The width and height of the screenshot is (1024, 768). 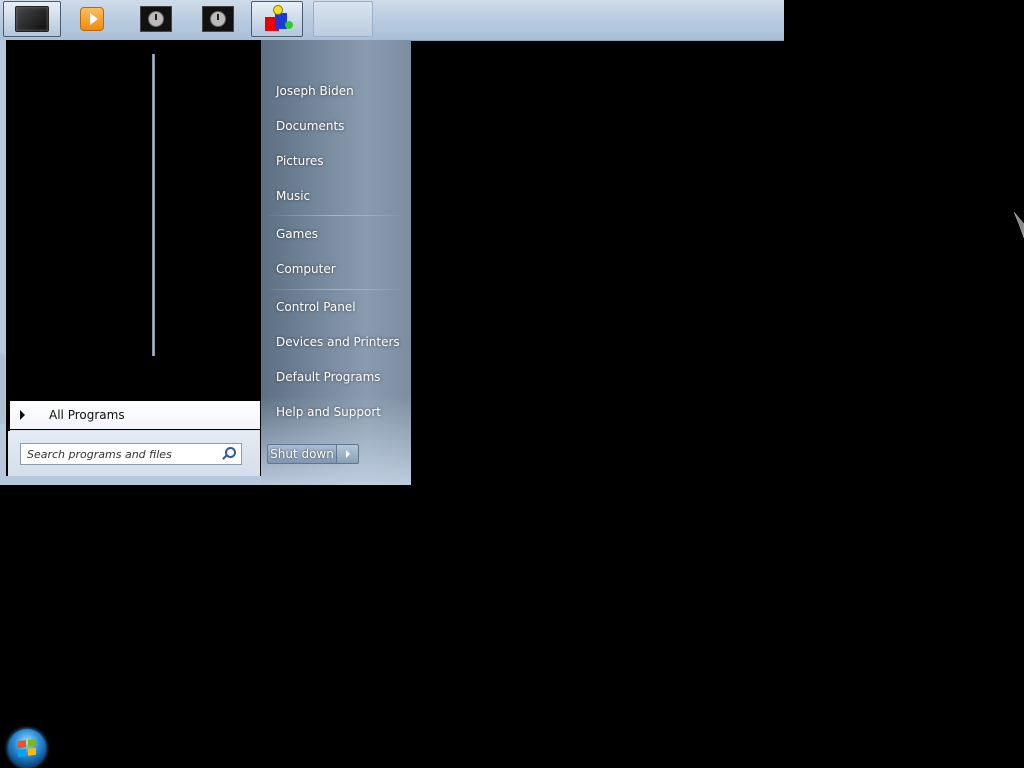 I want to click on menu-item-music: Music, so click(x=293, y=196).